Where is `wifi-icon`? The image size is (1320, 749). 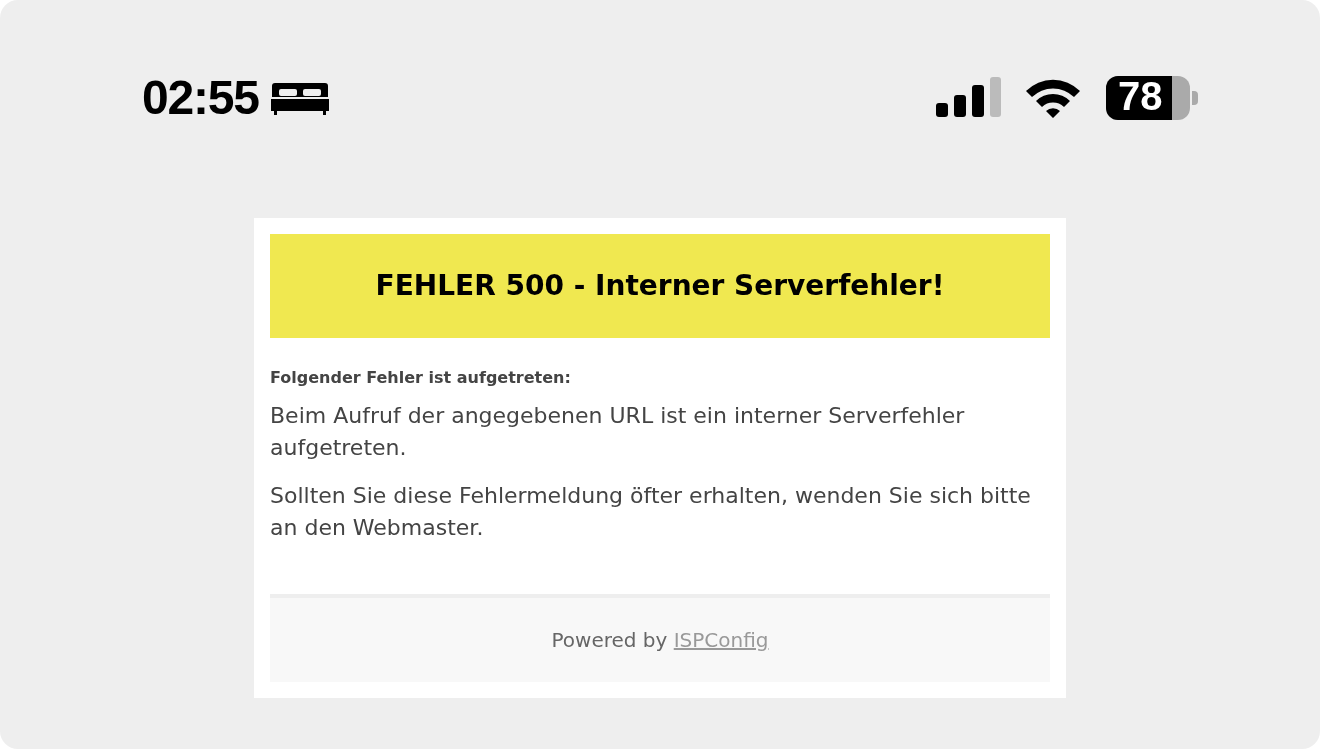 wifi-icon is located at coordinates (1053, 98).